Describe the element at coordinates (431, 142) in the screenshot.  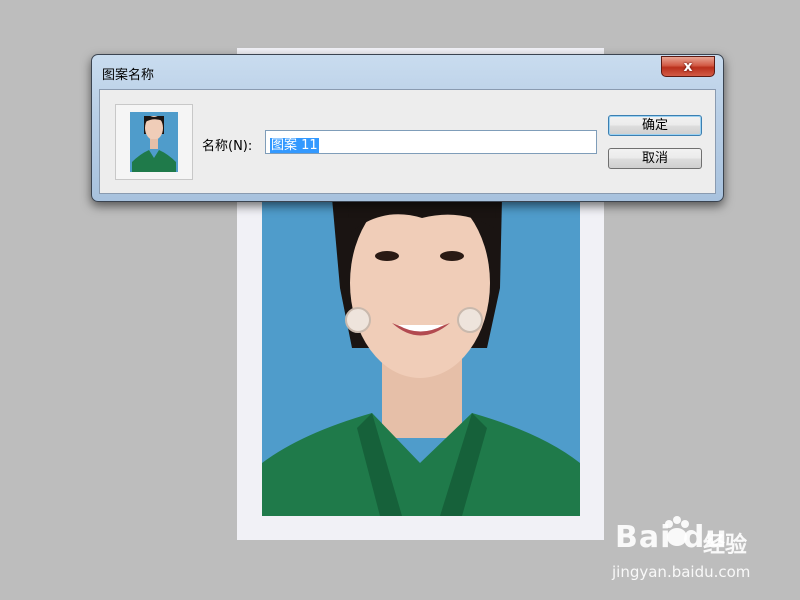
I see `pattern-name-input: 图案 11` at that location.